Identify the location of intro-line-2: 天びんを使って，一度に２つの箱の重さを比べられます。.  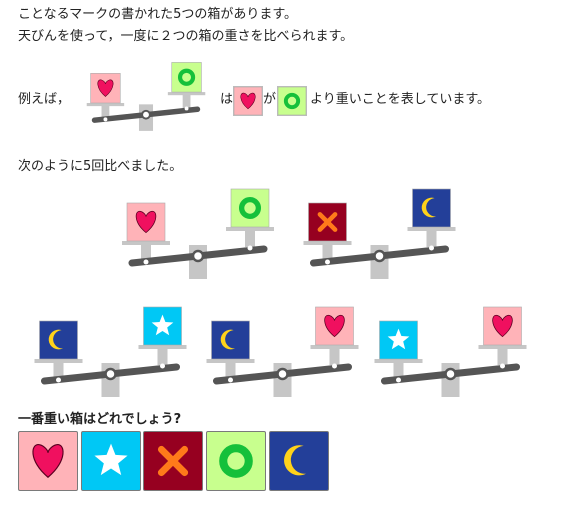
(186, 36).